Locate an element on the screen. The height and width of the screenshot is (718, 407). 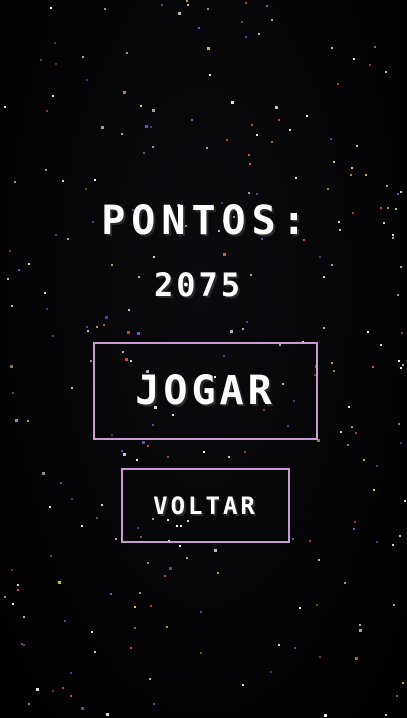
back-button: VOLTAR is located at coordinates (205, 505).